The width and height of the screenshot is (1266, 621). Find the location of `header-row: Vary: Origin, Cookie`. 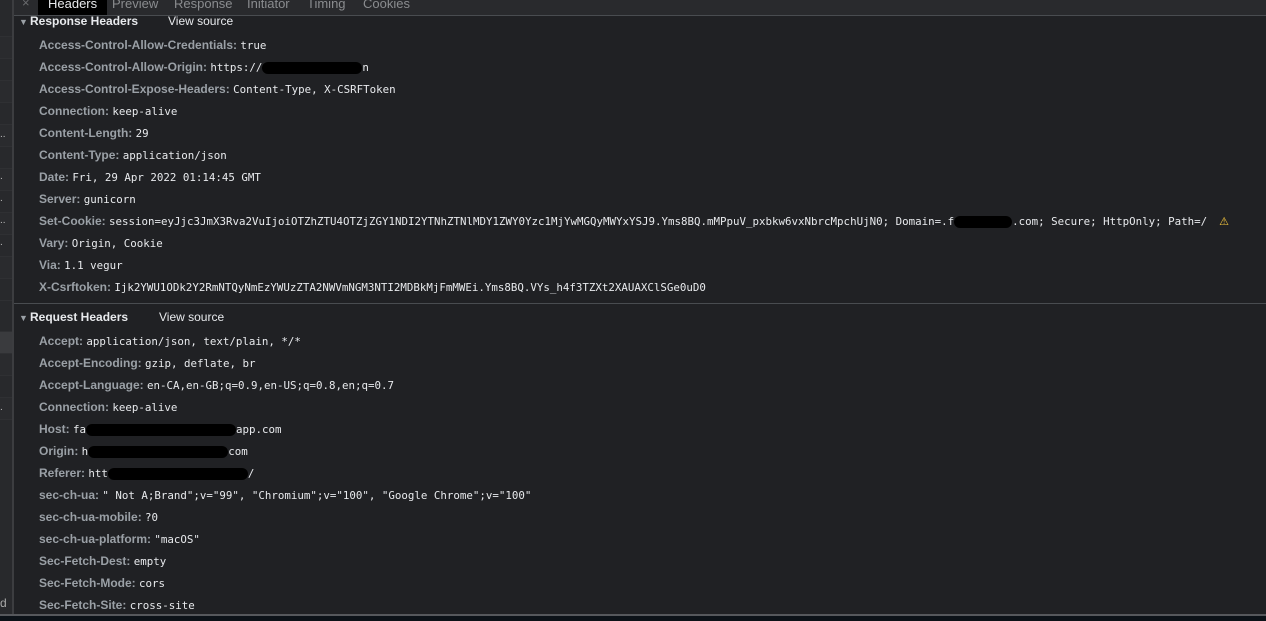

header-row: Vary: Origin, Cookie is located at coordinates (101, 247).